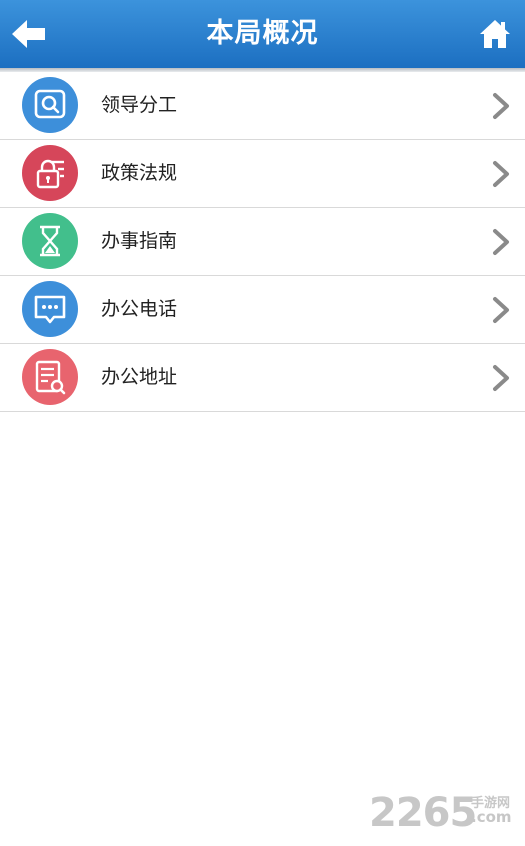 This screenshot has height=846, width=525. I want to click on lock-document-icon, so click(50, 173).